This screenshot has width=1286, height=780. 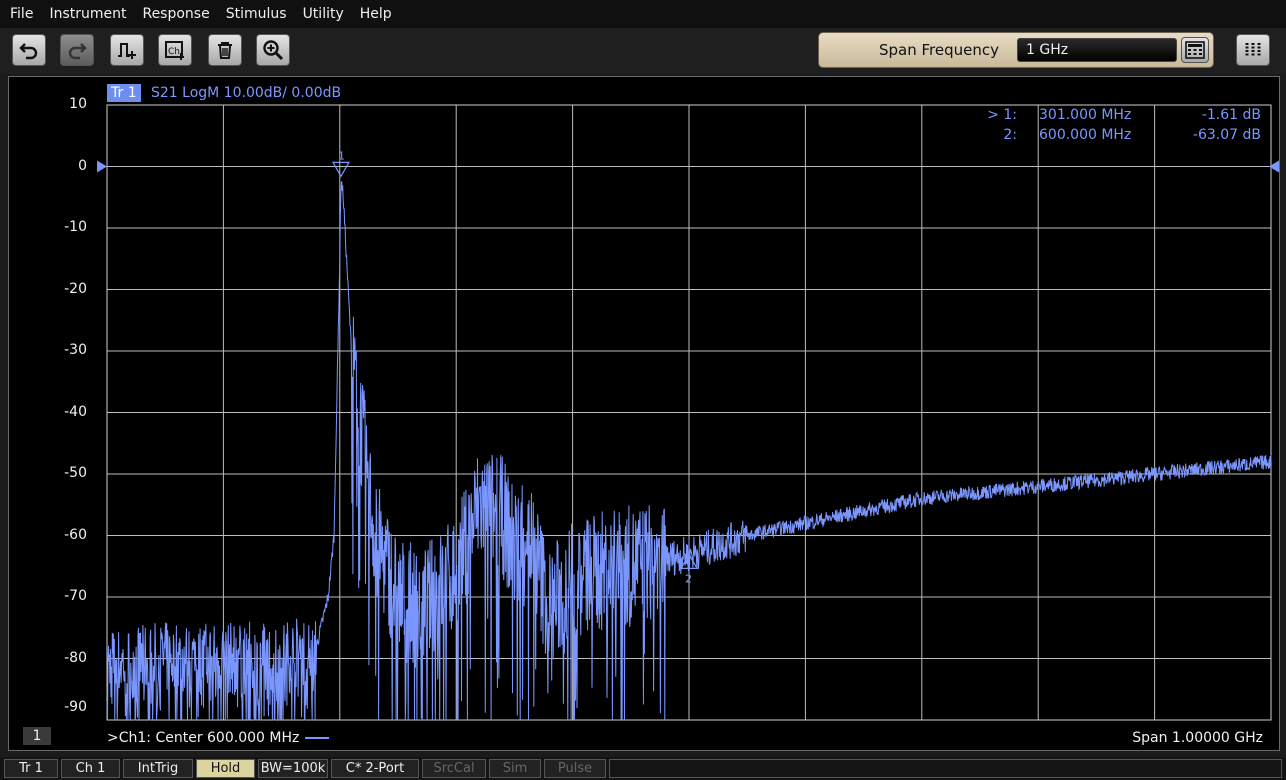 What do you see at coordinates (75, 707) in the screenshot?
I see `y-tick-label: -90` at bounding box center [75, 707].